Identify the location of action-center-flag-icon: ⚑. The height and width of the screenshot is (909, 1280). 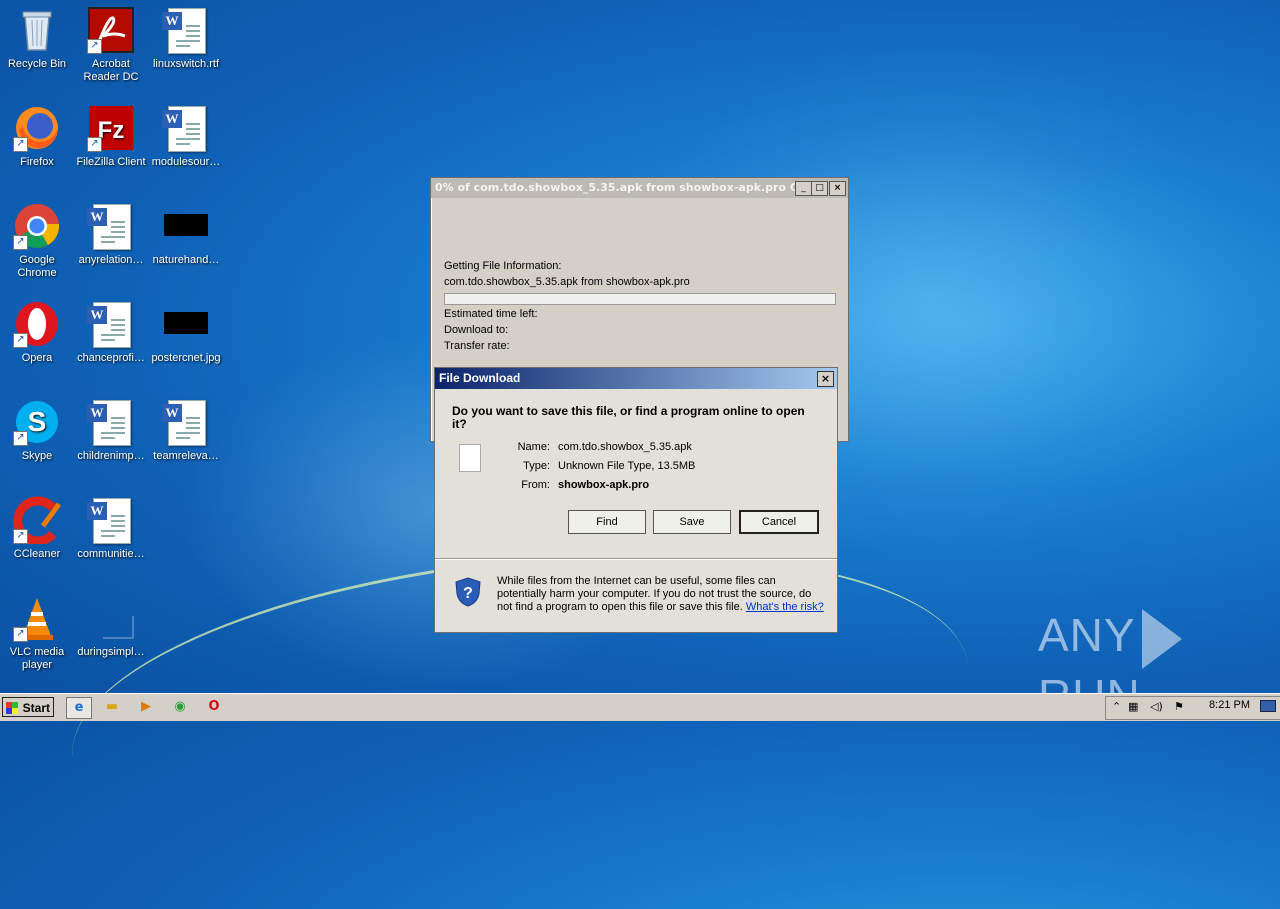
(1179, 706).